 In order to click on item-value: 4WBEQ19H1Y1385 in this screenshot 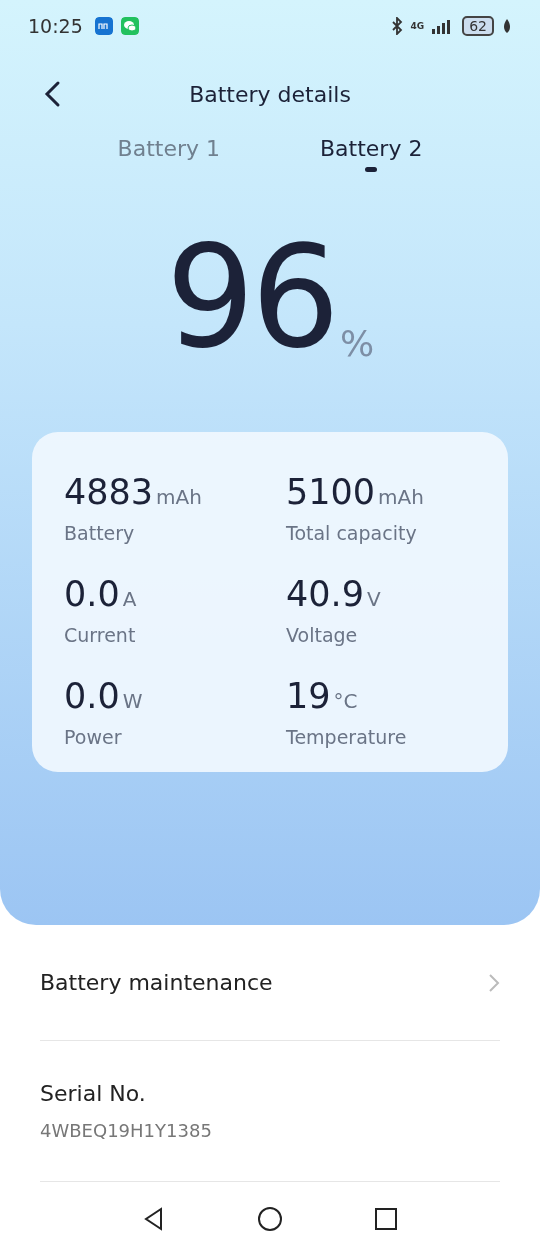, I will do `click(126, 1130)`.